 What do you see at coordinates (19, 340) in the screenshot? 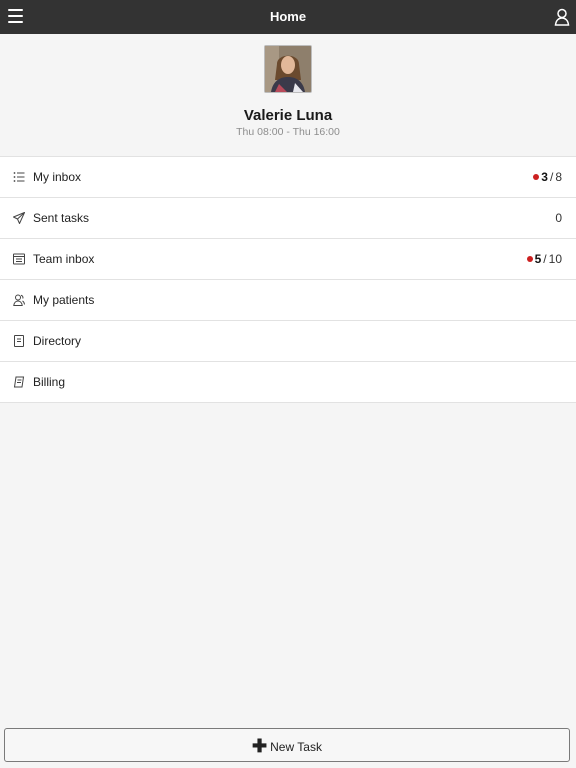
I see `directory-icon` at bounding box center [19, 340].